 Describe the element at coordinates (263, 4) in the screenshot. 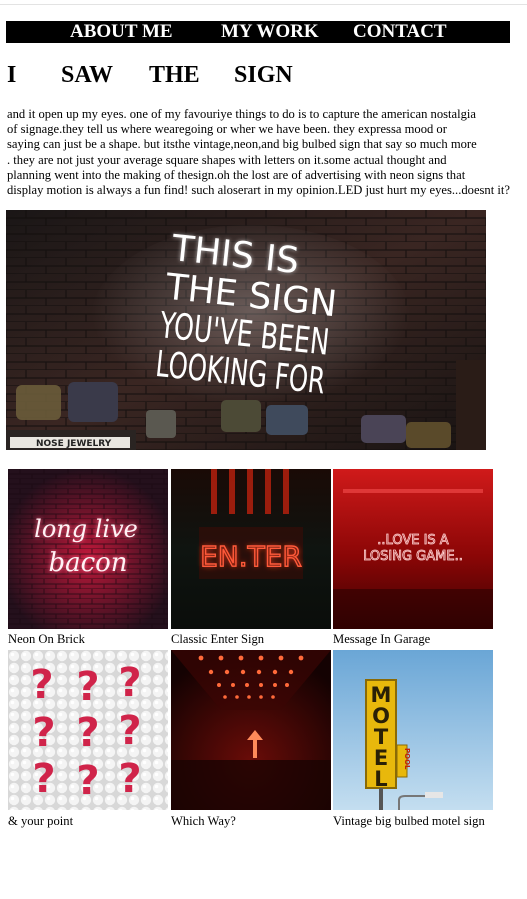

I see `browser-top-border` at that location.